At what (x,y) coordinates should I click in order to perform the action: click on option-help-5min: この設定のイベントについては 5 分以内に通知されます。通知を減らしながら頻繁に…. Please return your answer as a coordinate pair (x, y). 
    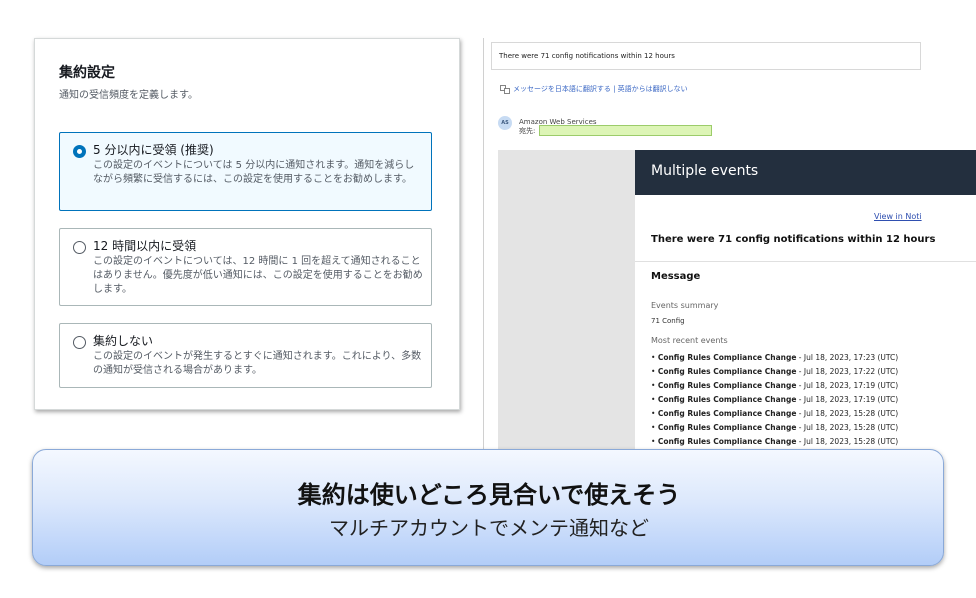
    Looking at the image, I should click on (254, 172).